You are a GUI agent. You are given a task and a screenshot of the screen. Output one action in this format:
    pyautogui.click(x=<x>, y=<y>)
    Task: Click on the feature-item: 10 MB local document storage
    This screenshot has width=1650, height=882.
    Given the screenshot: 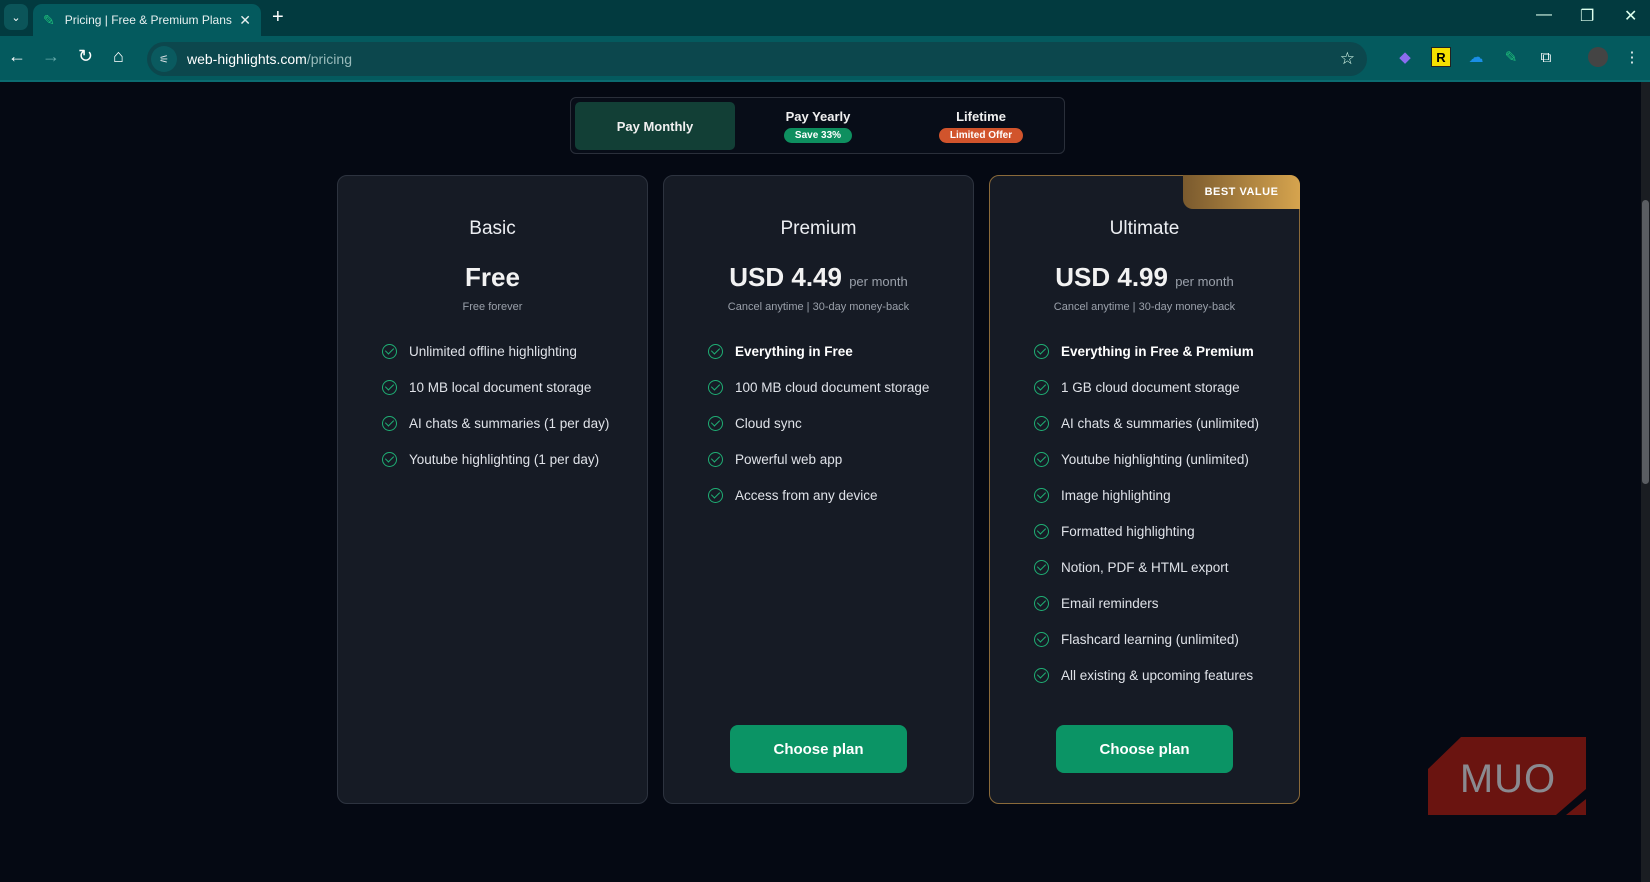 What is the action you would take?
    pyautogui.click(x=514, y=387)
    